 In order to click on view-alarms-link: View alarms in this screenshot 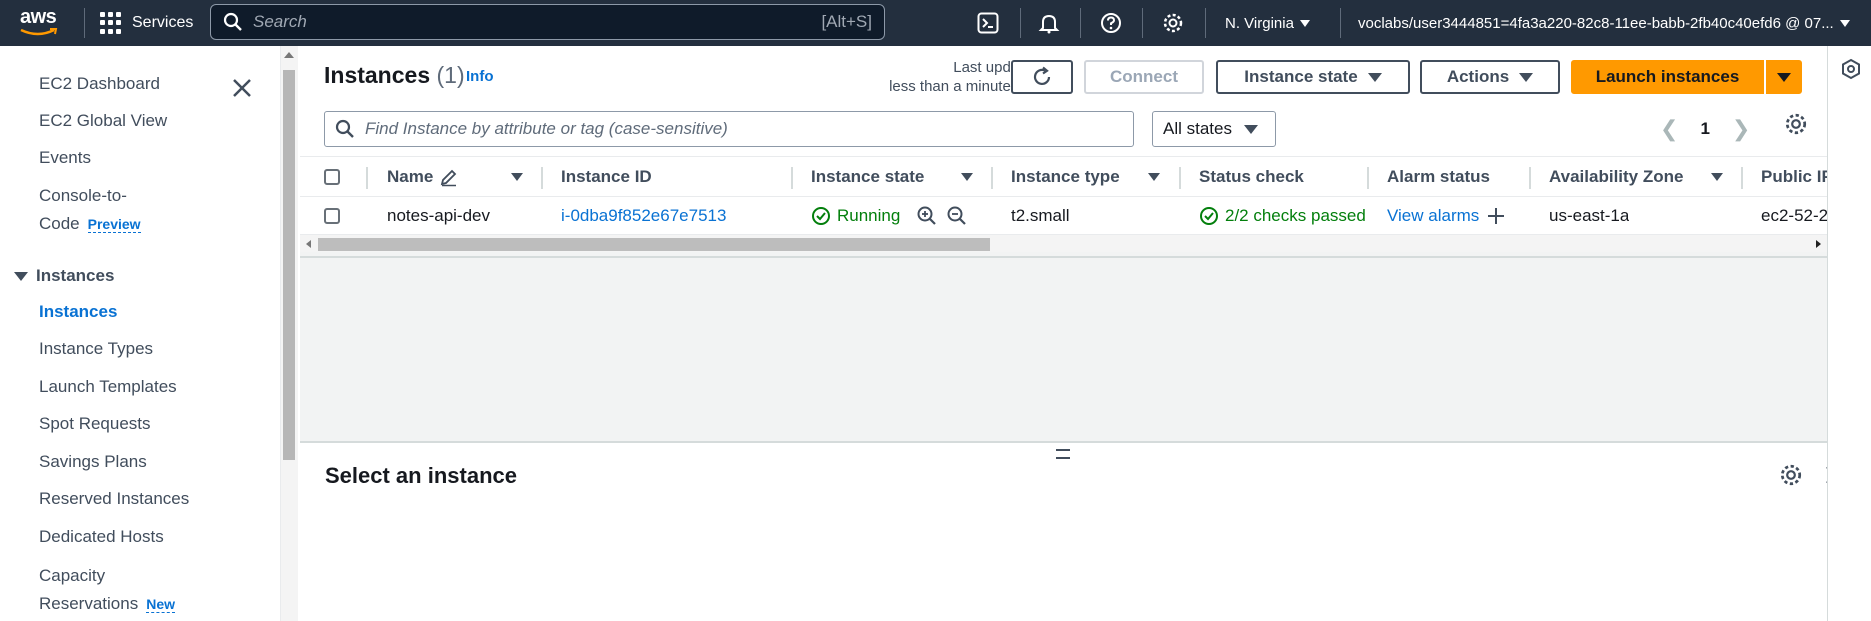, I will do `click(1433, 216)`.